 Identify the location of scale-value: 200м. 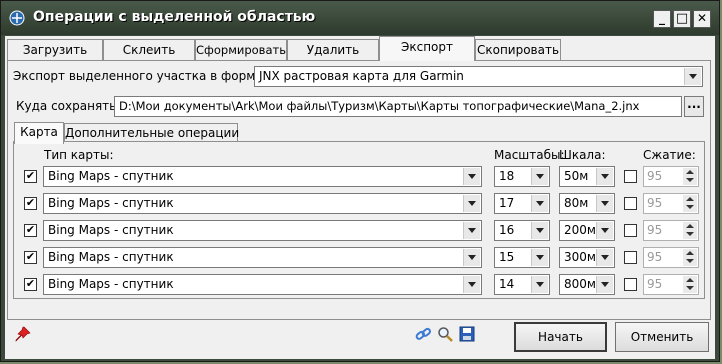
(580, 230).